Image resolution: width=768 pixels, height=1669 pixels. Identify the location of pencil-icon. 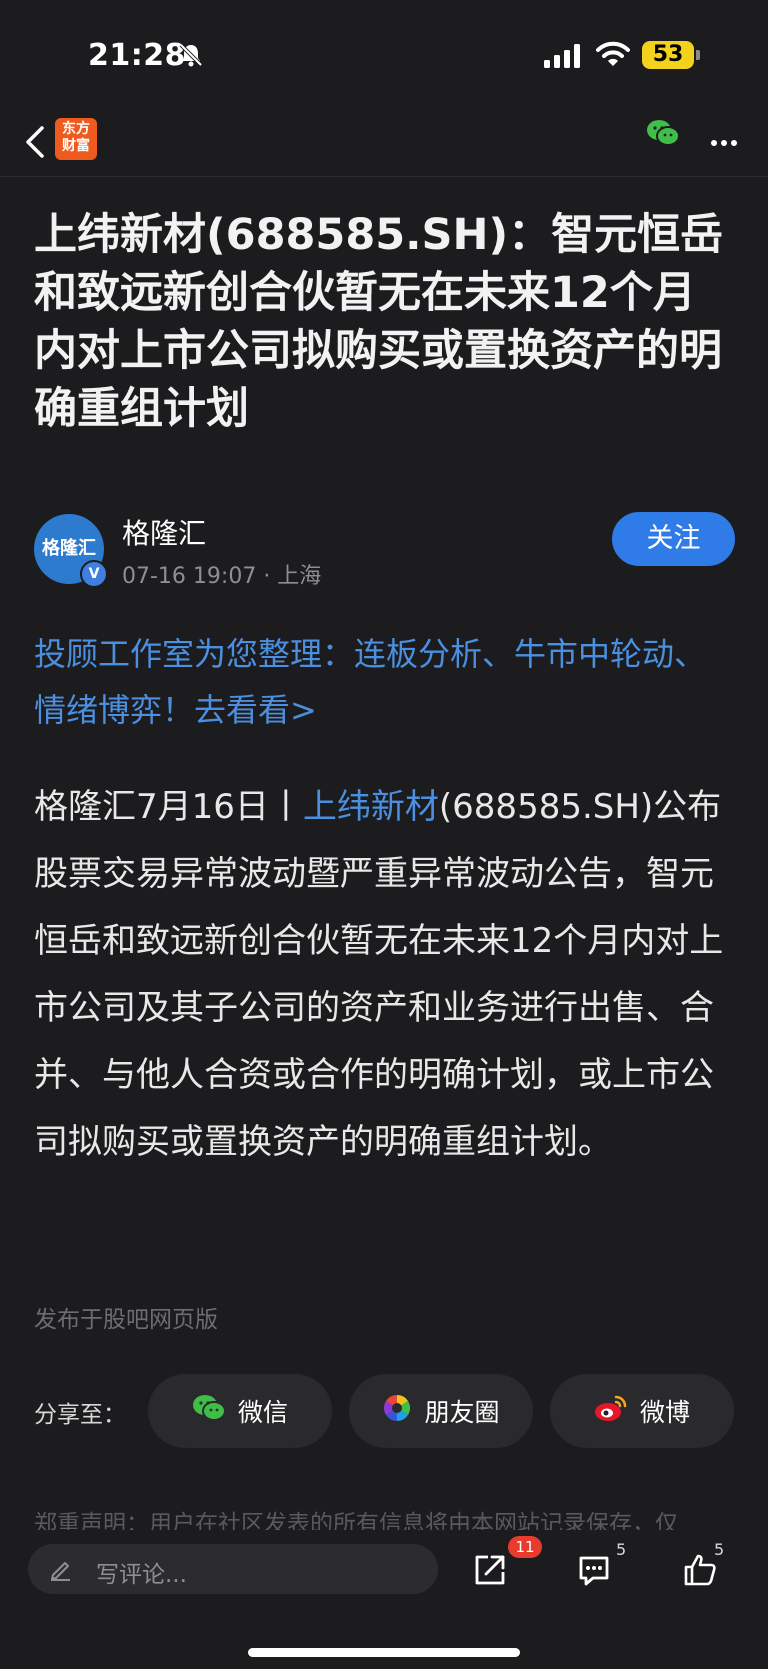
(61, 1571).